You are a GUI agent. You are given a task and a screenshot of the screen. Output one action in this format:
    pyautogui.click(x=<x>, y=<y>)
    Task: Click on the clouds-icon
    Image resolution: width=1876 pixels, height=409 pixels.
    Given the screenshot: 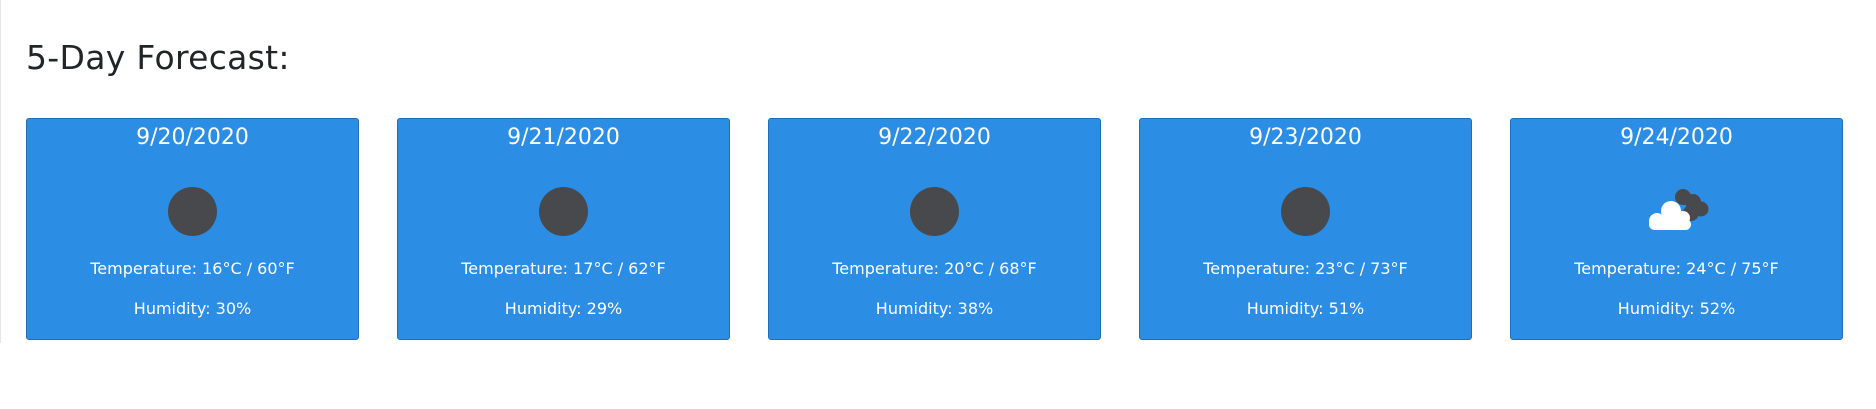 What is the action you would take?
    pyautogui.click(x=1677, y=211)
    